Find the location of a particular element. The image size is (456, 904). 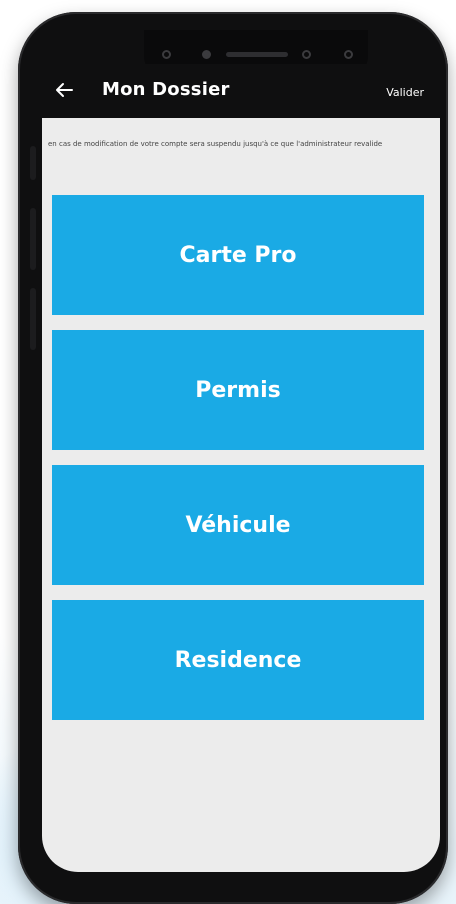

menu-item-label: Residence is located at coordinates (238, 660).